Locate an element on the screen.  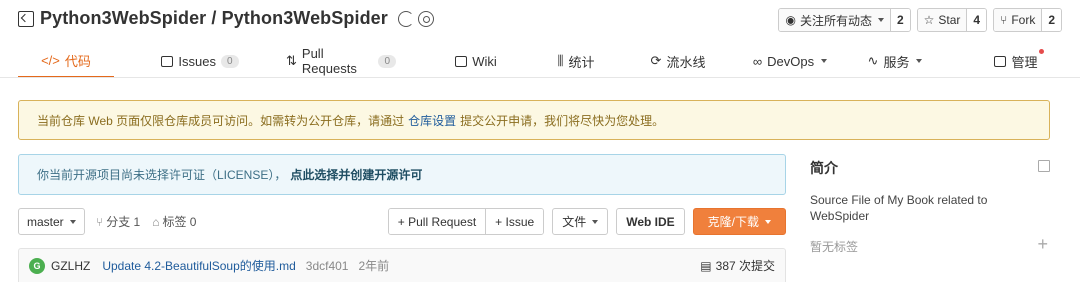
sidebar-title: 简介 is located at coordinates (824, 168).